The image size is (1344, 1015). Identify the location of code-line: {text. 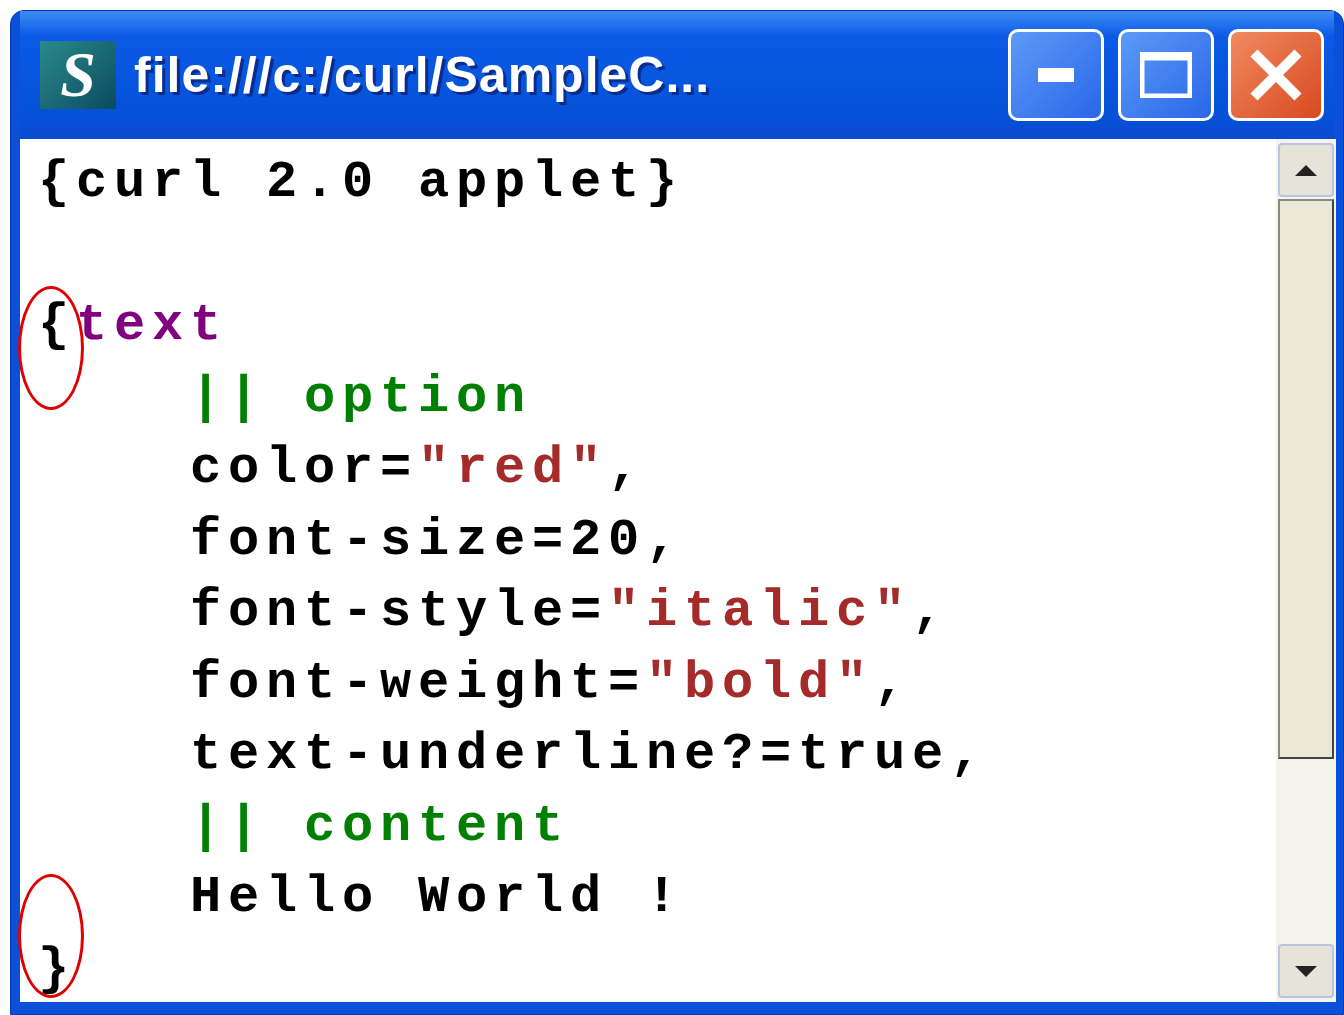
(133, 326).